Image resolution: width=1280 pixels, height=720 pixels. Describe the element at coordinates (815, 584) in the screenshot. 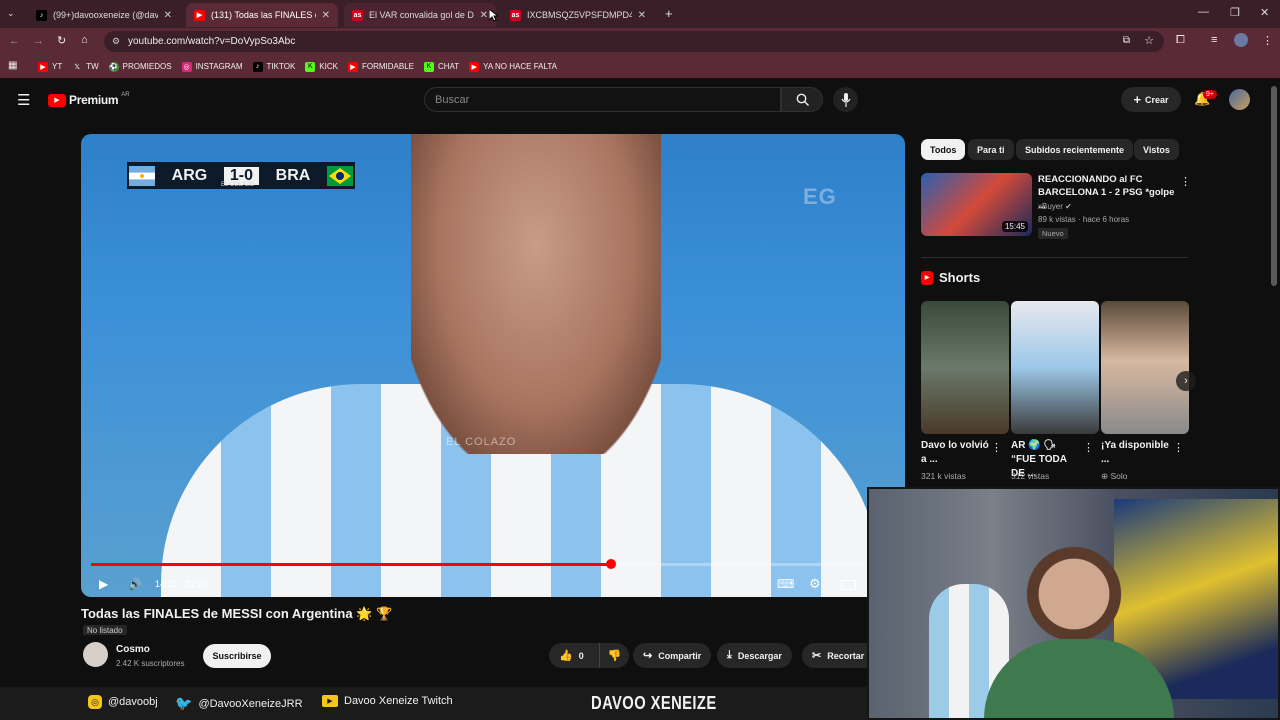

I see `settings-gear-icon: ⚙` at that location.